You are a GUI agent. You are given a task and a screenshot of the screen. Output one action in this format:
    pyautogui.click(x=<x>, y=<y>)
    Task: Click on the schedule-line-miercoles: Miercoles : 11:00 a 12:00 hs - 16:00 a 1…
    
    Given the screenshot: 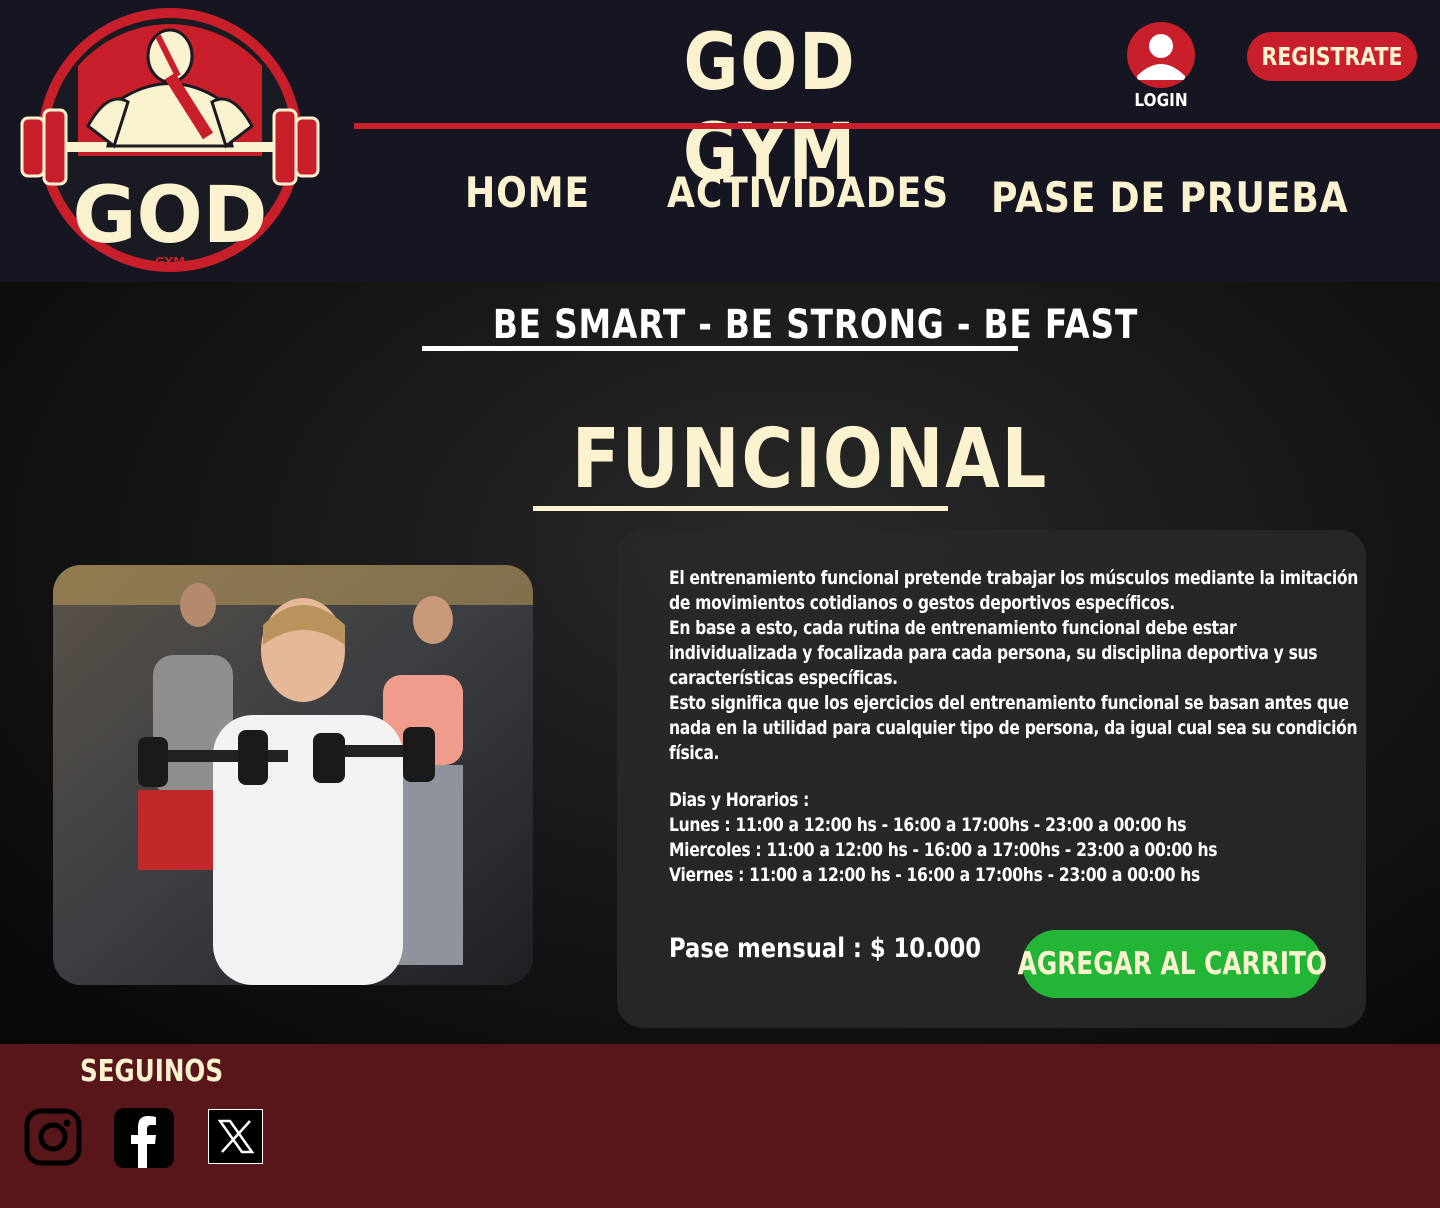 What is the action you would take?
    pyautogui.click(x=943, y=850)
    